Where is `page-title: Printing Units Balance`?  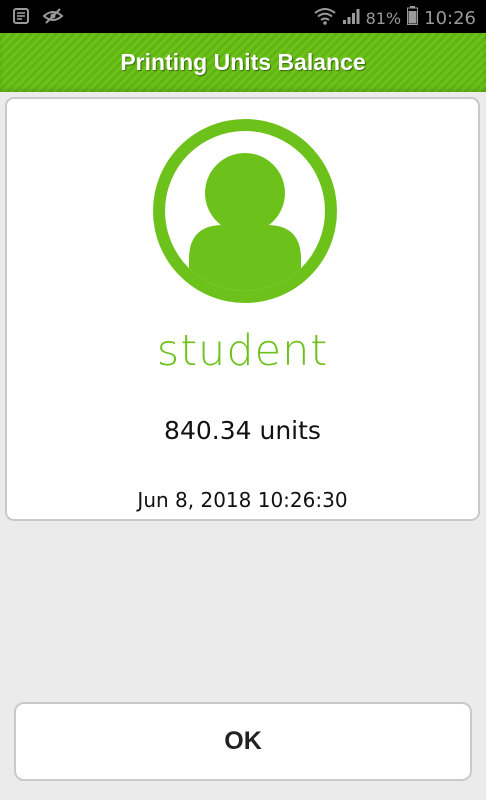 page-title: Printing Units Balance is located at coordinates (243, 62).